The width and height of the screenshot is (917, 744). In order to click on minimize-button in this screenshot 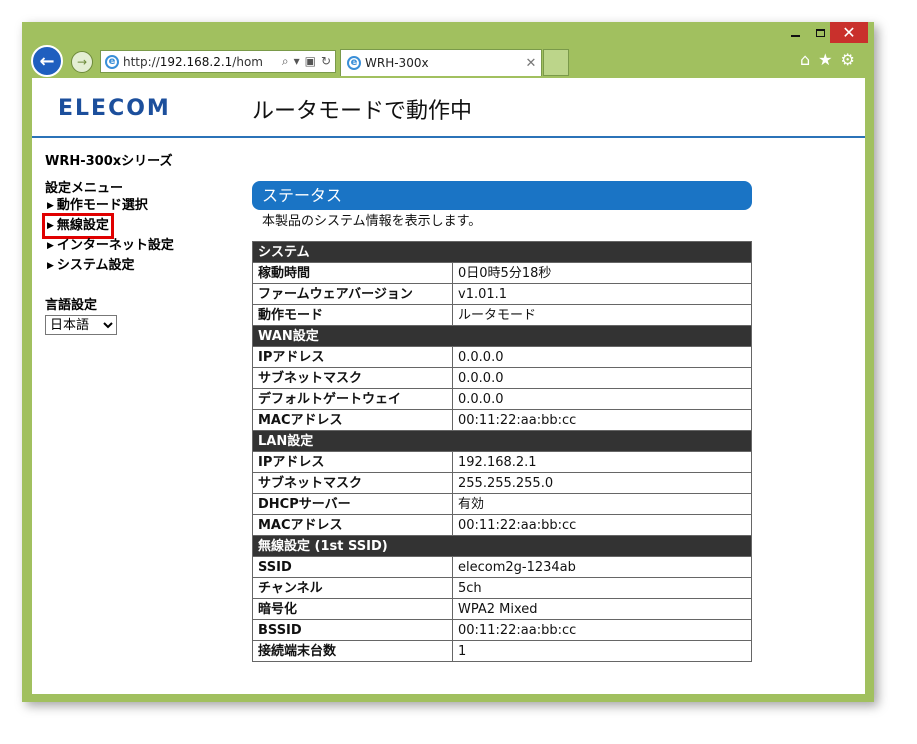, I will do `click(795, 32)`.